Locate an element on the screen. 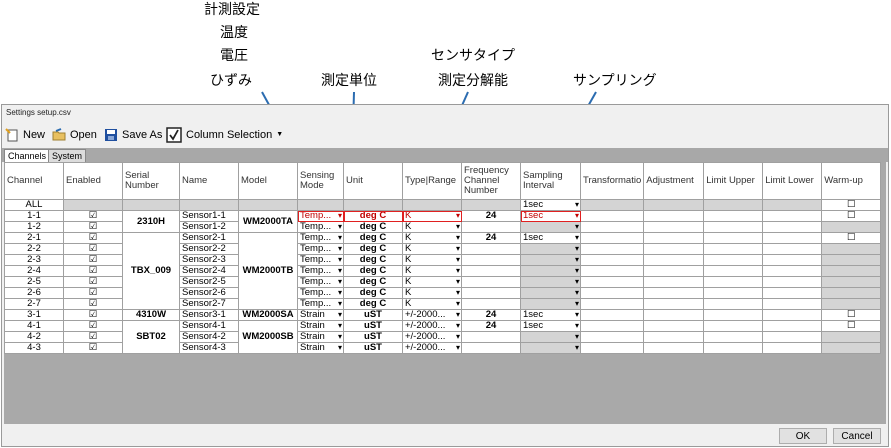 Image resolution: width=891 pixels, height=448 pixels. ok-button: OK is located at coordinates (803, 436).